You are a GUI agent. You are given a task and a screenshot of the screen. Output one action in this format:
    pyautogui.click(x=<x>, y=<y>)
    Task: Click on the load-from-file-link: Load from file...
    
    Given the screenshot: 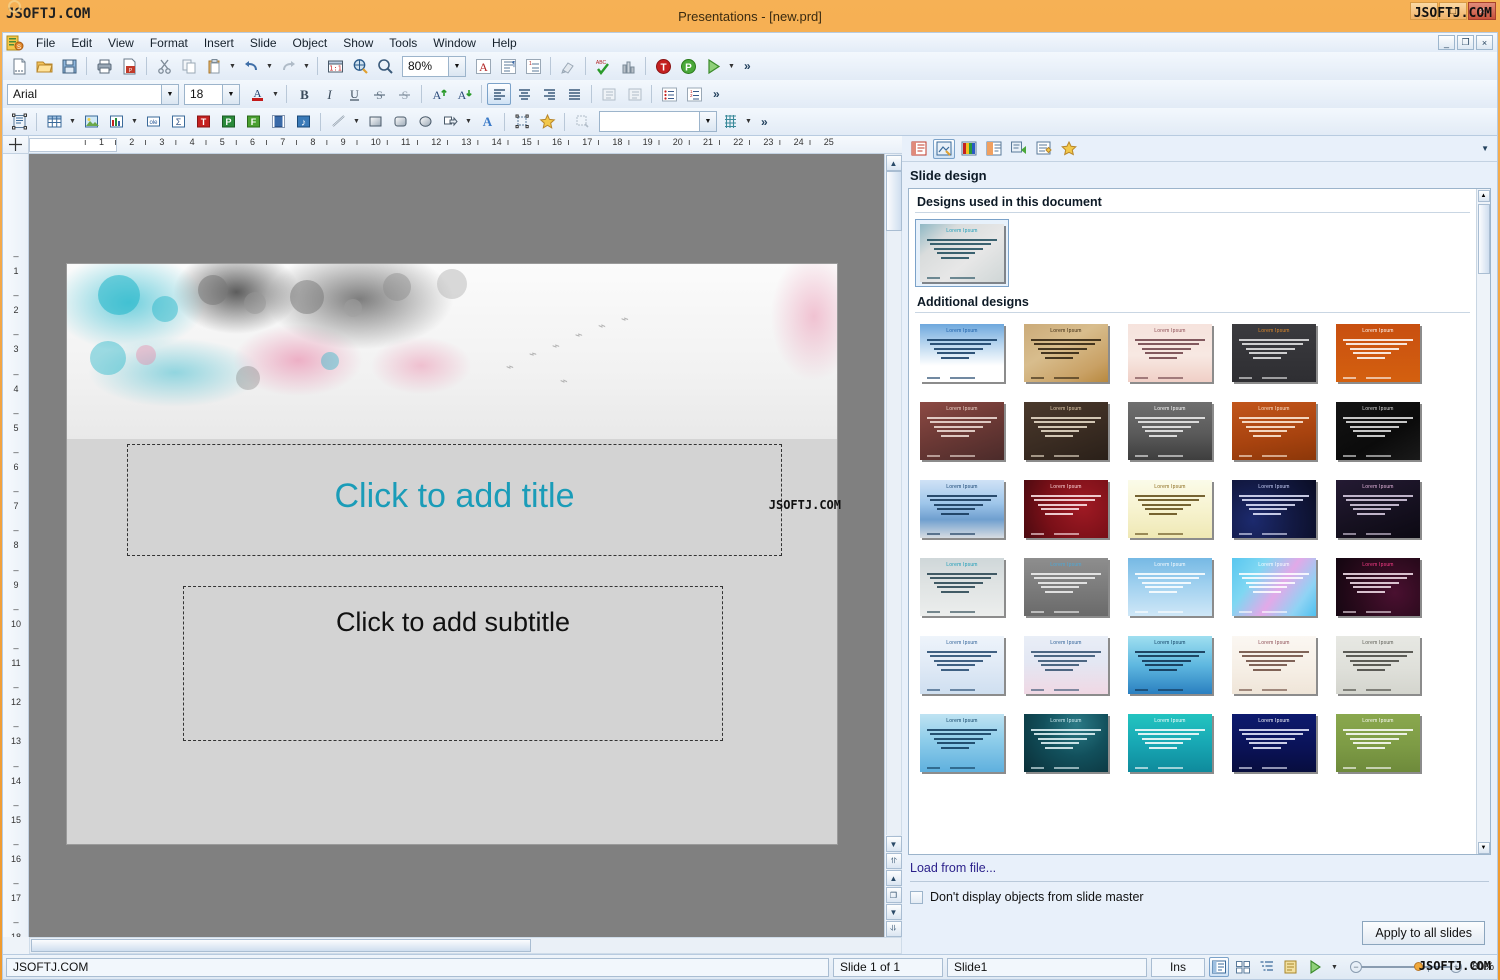 What is the action you would take?
    pyautogui.click(x=953, y=868)
    